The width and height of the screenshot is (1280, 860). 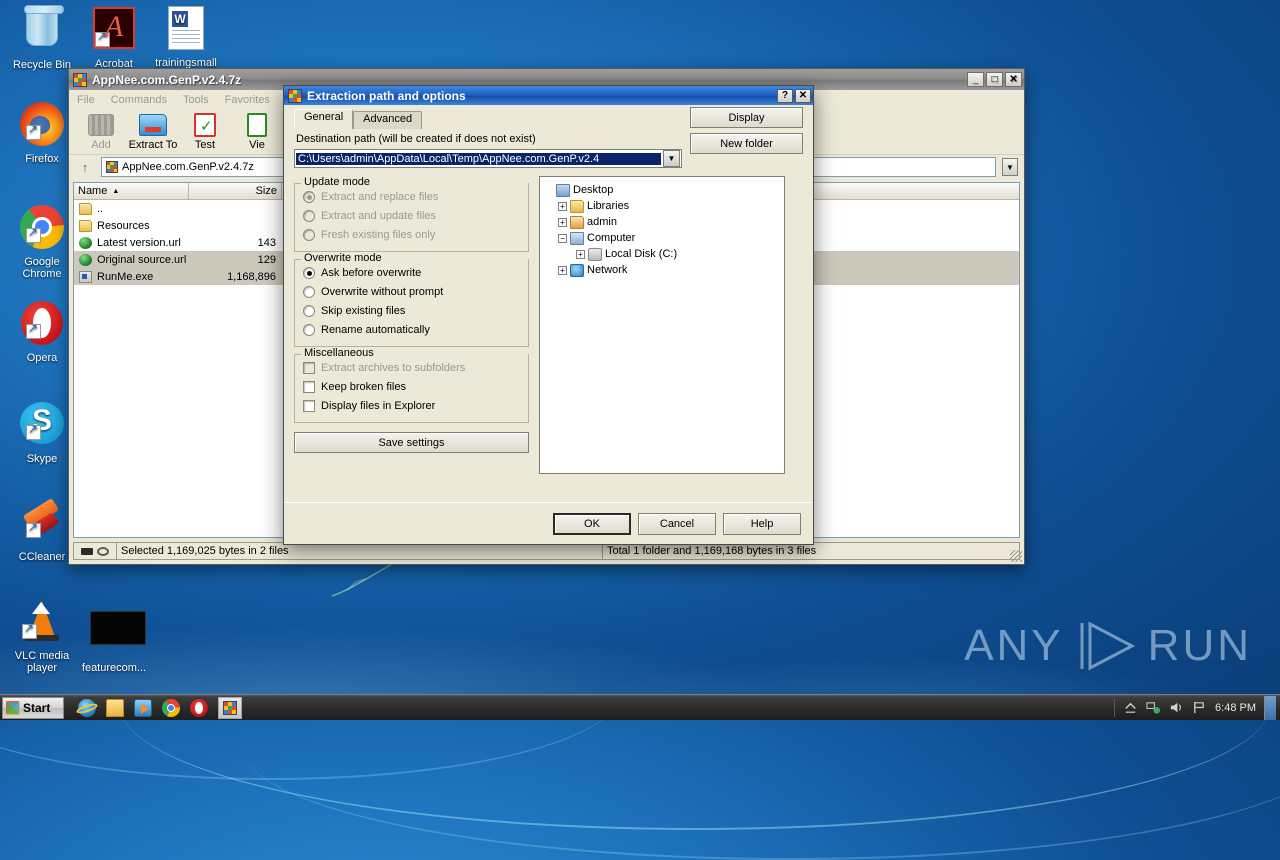 I want to click on tree-node-label: Network, so click(x=607, y=270).